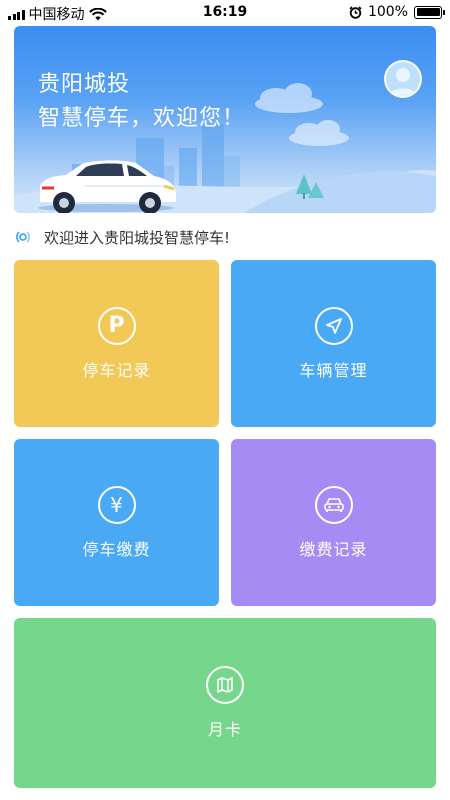 The image size is (450, 800). I want to click on tile-label: 停车缴费, so click(116, 549).